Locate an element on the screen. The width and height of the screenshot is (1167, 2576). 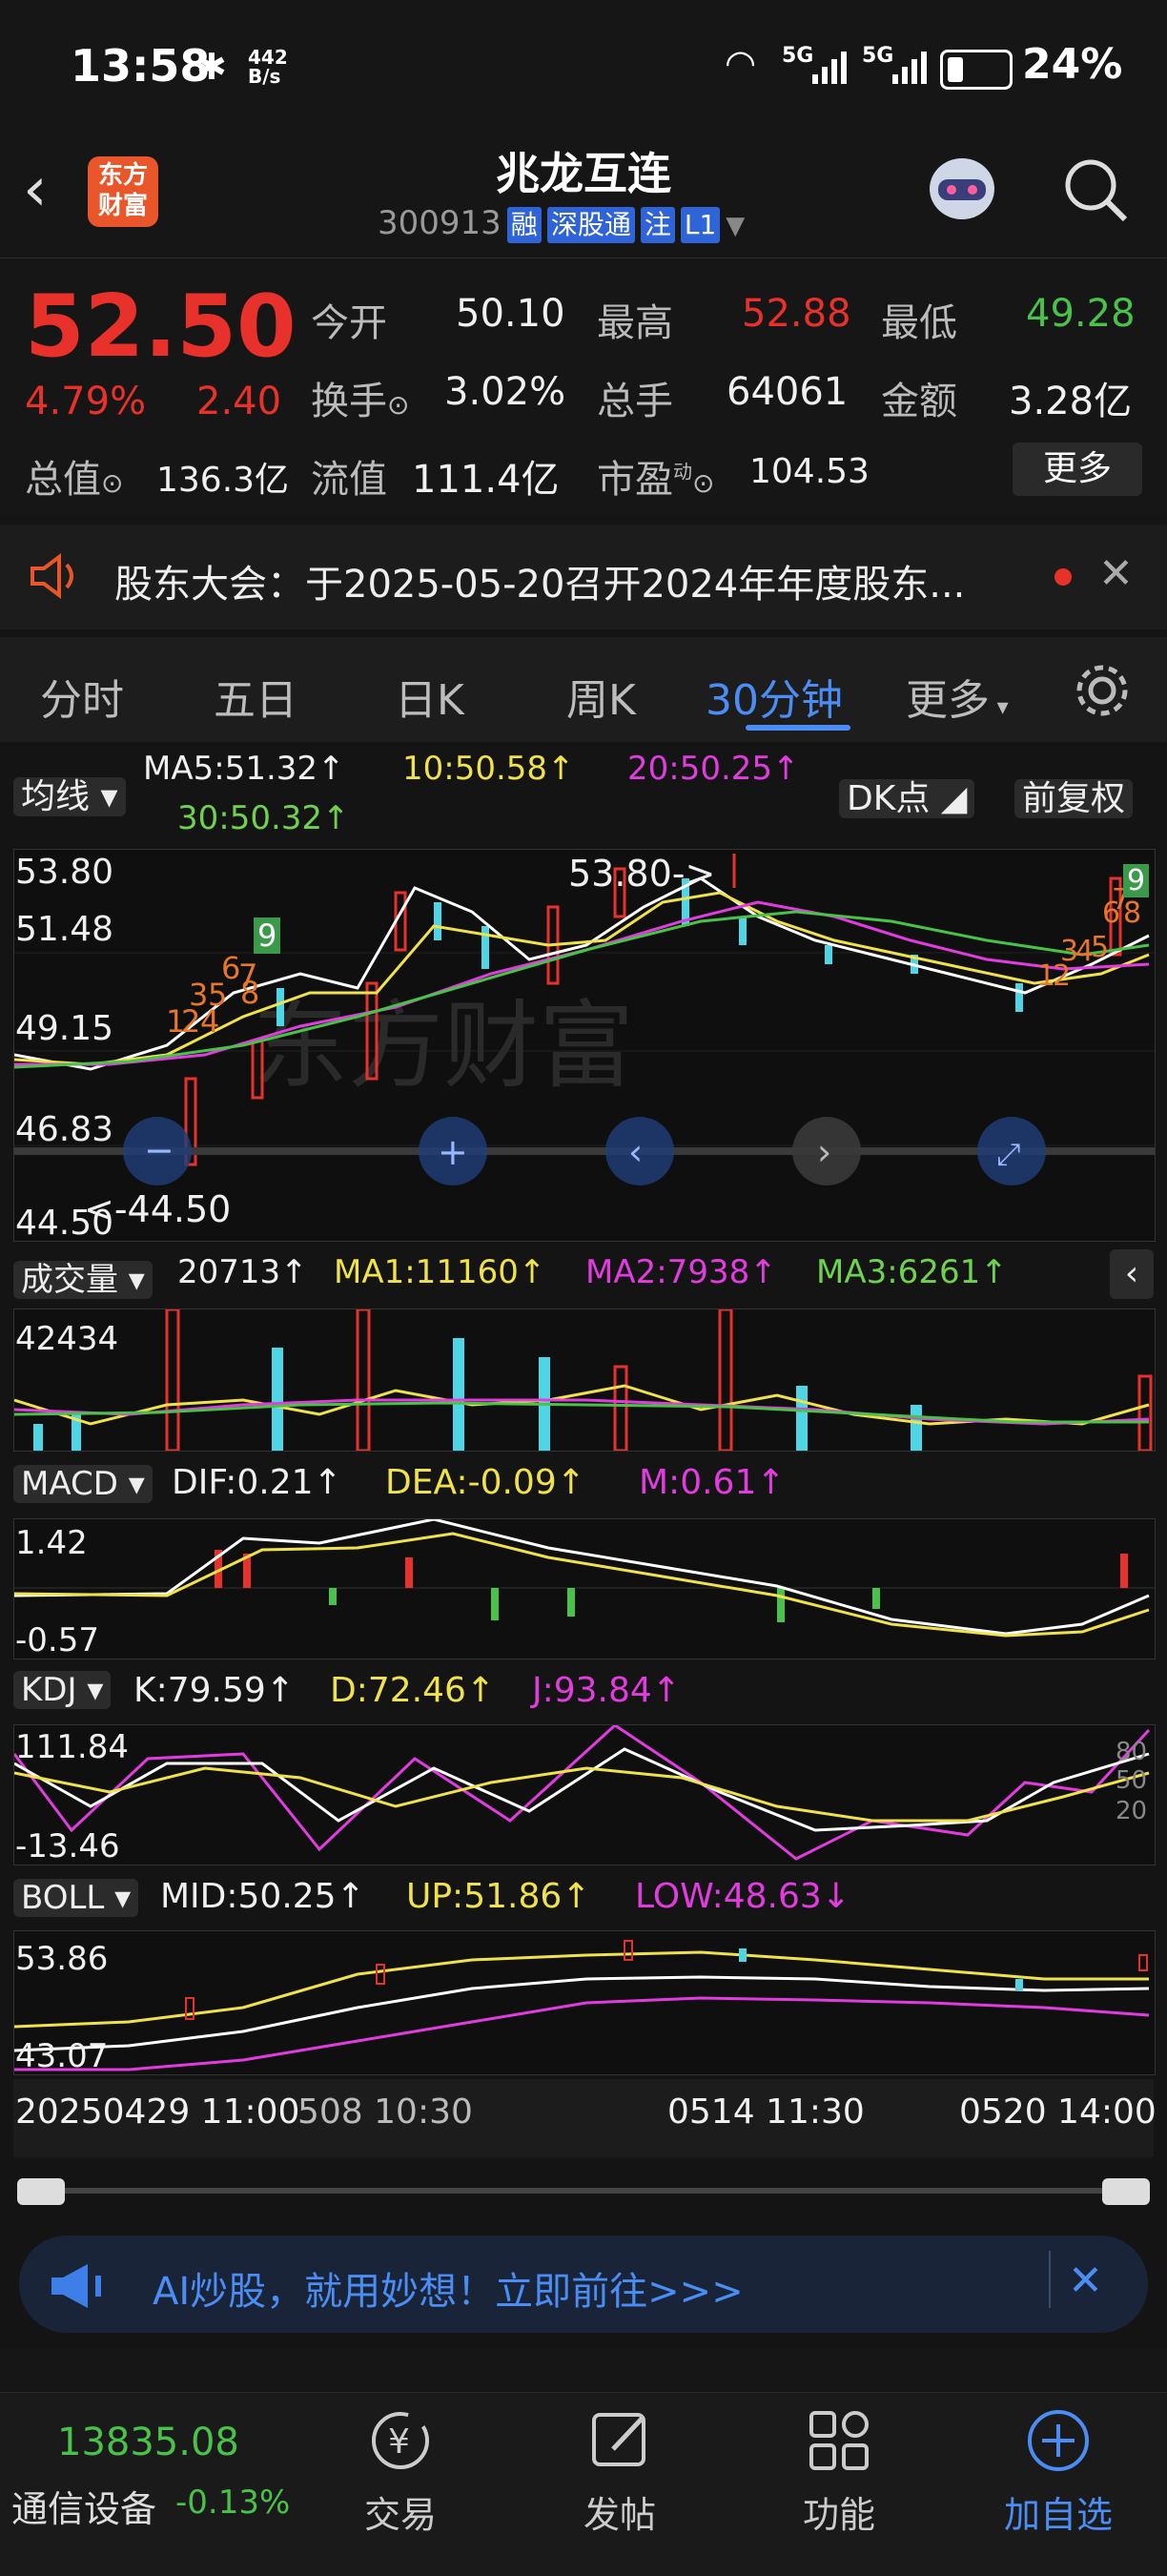
tab-weekly-k: 周K is located at coordinates (601, 696).